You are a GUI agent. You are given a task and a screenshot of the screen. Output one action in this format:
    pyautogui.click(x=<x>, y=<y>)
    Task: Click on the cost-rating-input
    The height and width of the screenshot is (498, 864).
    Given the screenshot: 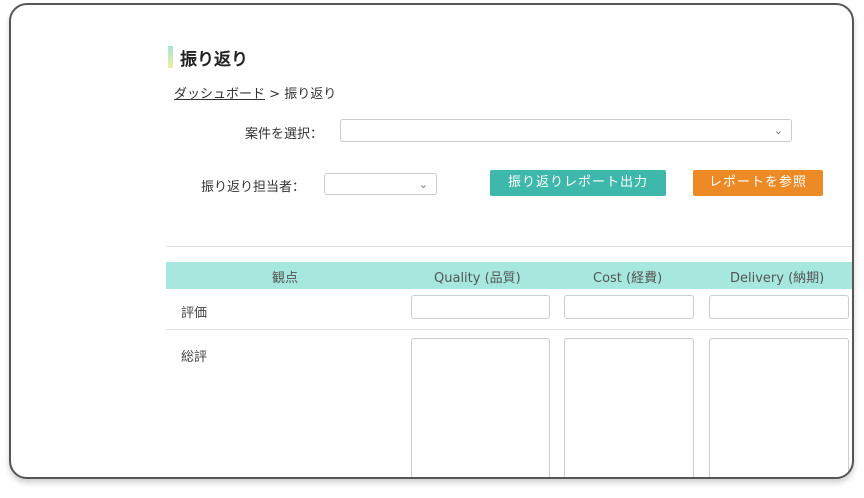 What is the action you would take?
    pyautogui.click(x=629, y=307)
    